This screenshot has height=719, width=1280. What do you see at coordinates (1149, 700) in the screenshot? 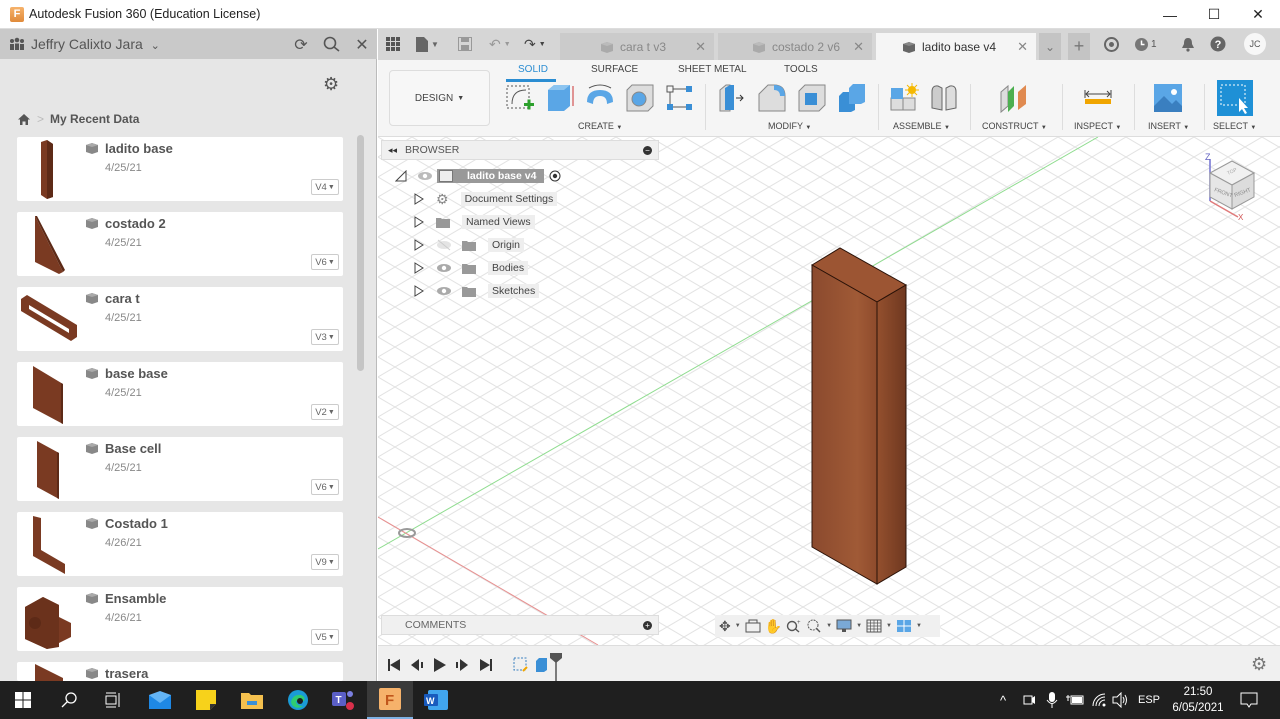
I see `input-language: ESP` at bounding box center [1149, 700].